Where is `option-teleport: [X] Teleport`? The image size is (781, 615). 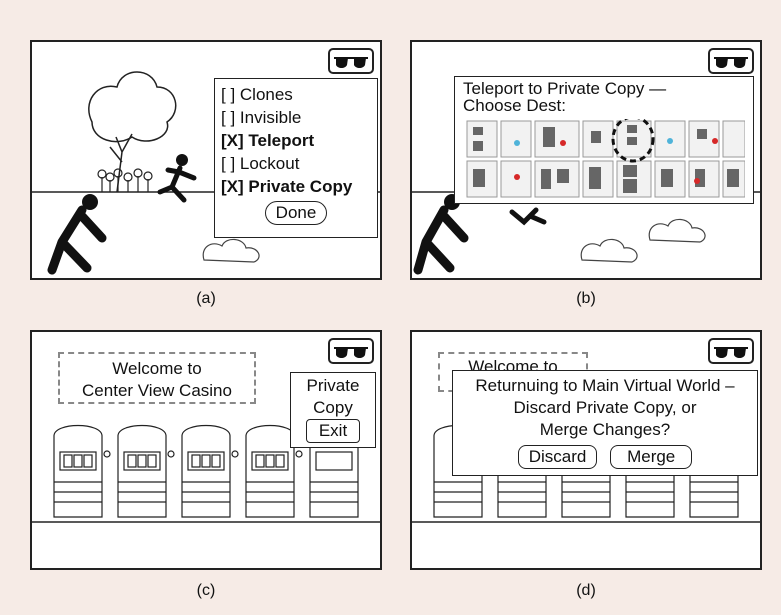 option-teleport: [X] Teleport is located at coordinates (296, 140).